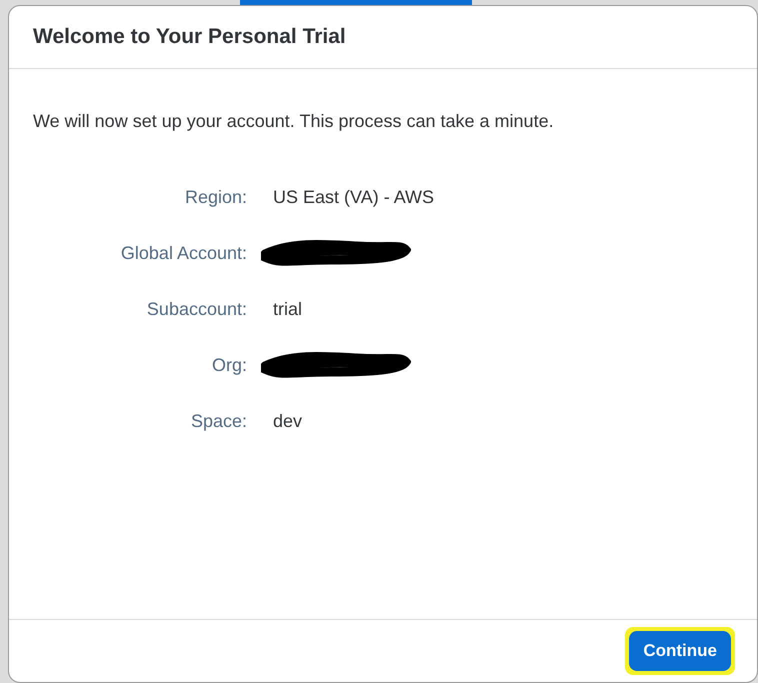 The image size is (758, 683). What do you see at coordinates (218, 421) in the screenshot?
I see `field-label: Space:` at bounding box center [218, 421].